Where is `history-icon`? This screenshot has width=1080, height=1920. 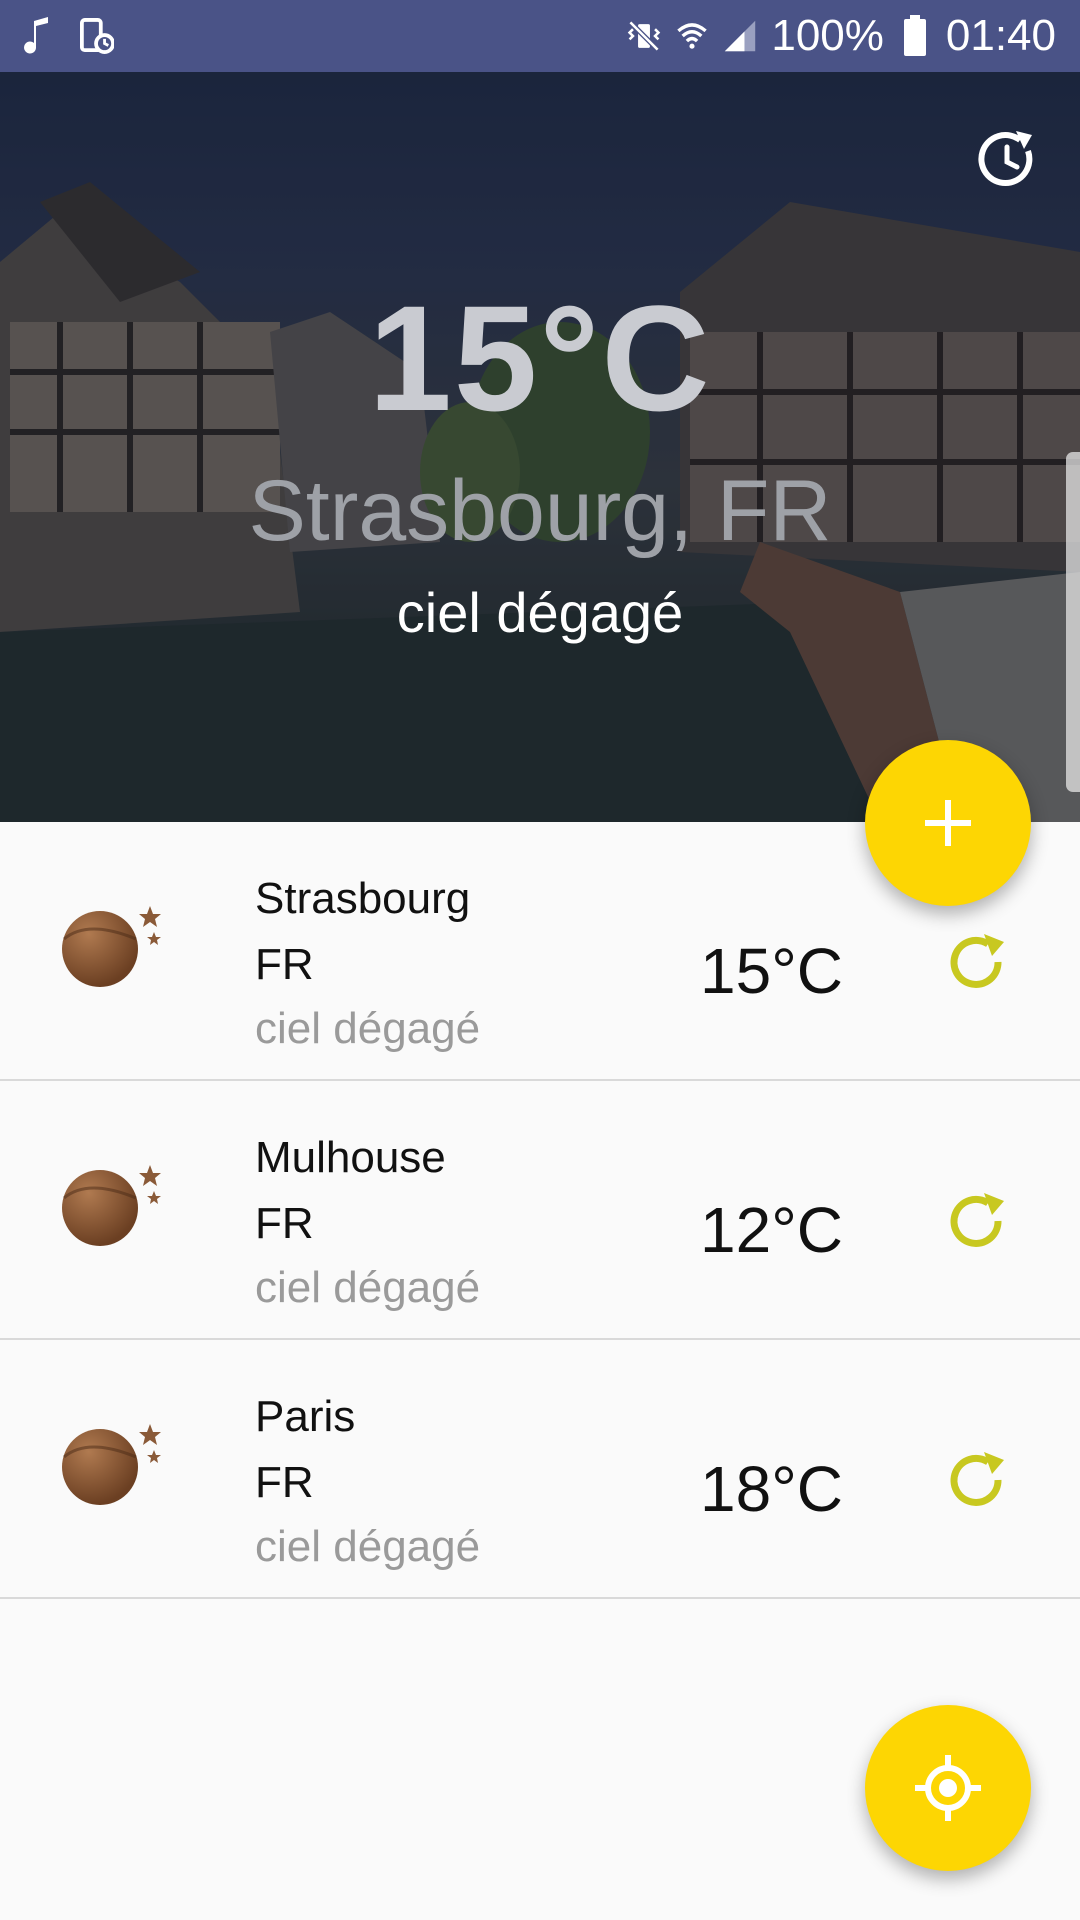 history-icon is located at coordinates (1005, 158).